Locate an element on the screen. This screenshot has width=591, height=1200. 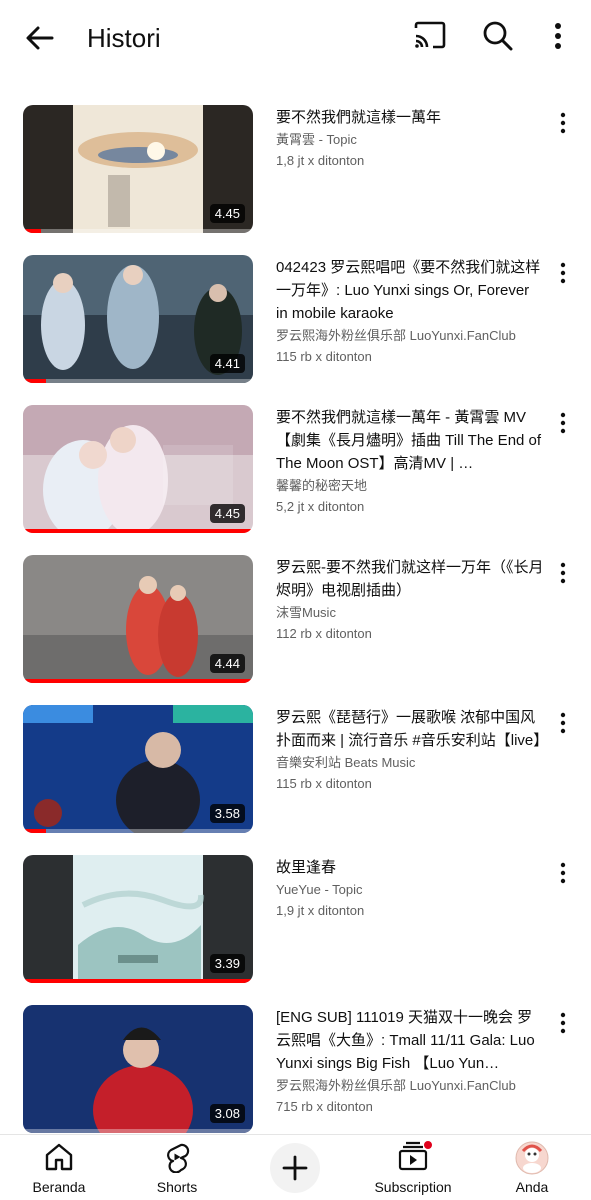
bottom-navigation: Beranda Shorts Subscription Anda is located at coordinates (295, 1167).